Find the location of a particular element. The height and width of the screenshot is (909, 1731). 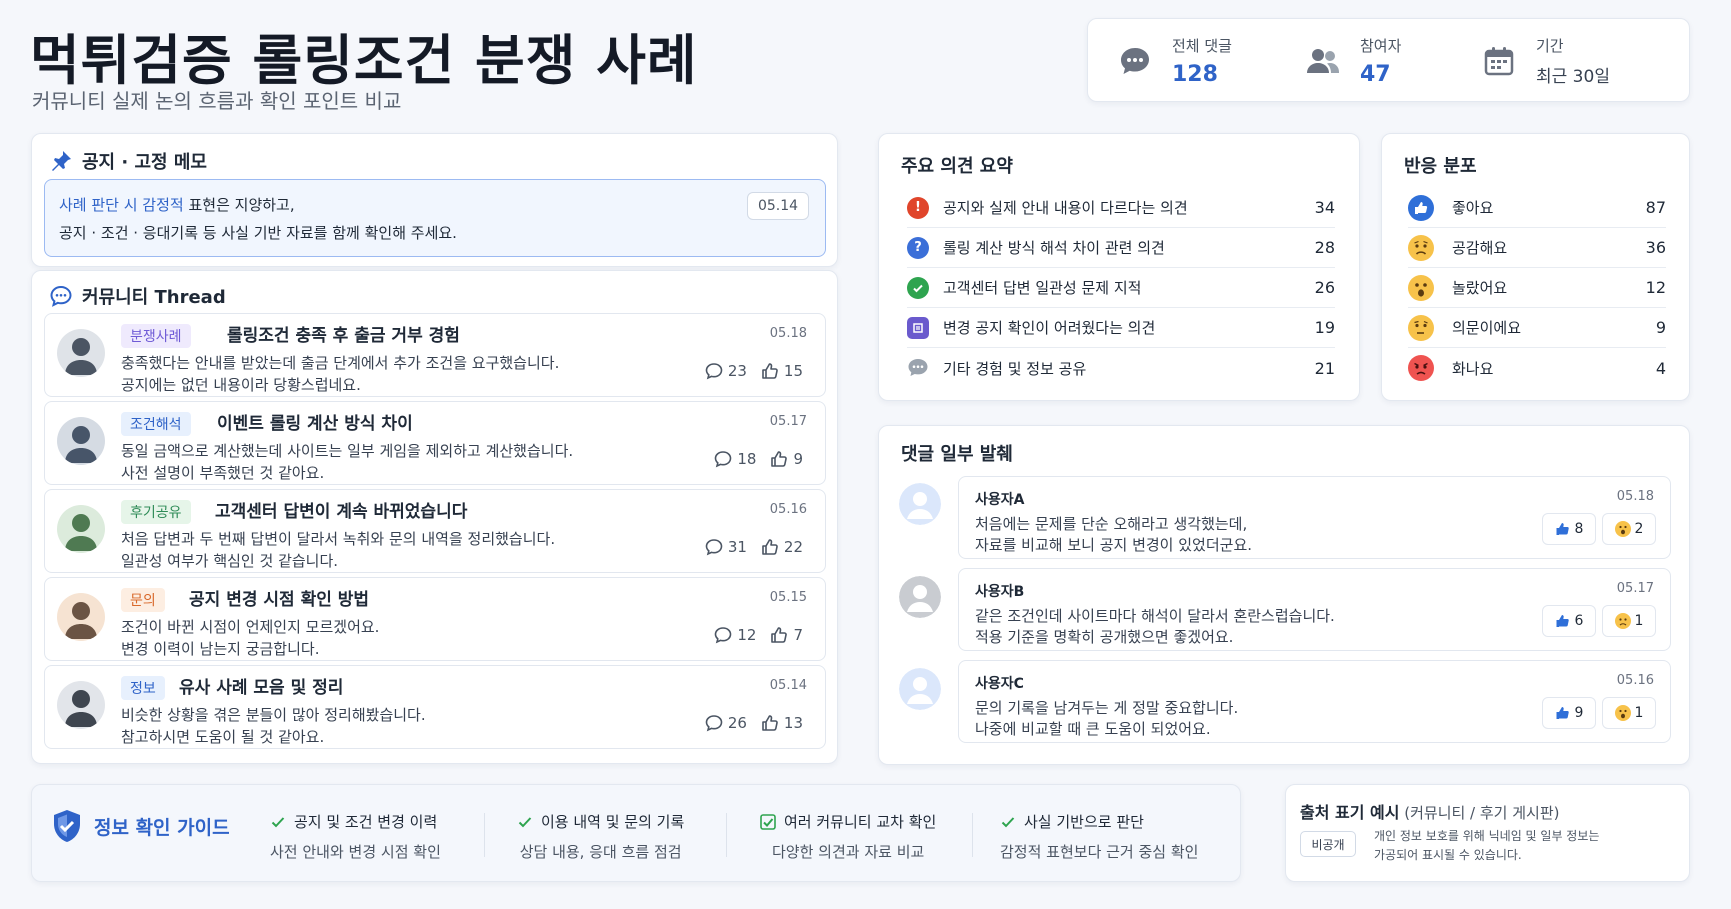

question-icon: ? is located at coordinates (918, 247).